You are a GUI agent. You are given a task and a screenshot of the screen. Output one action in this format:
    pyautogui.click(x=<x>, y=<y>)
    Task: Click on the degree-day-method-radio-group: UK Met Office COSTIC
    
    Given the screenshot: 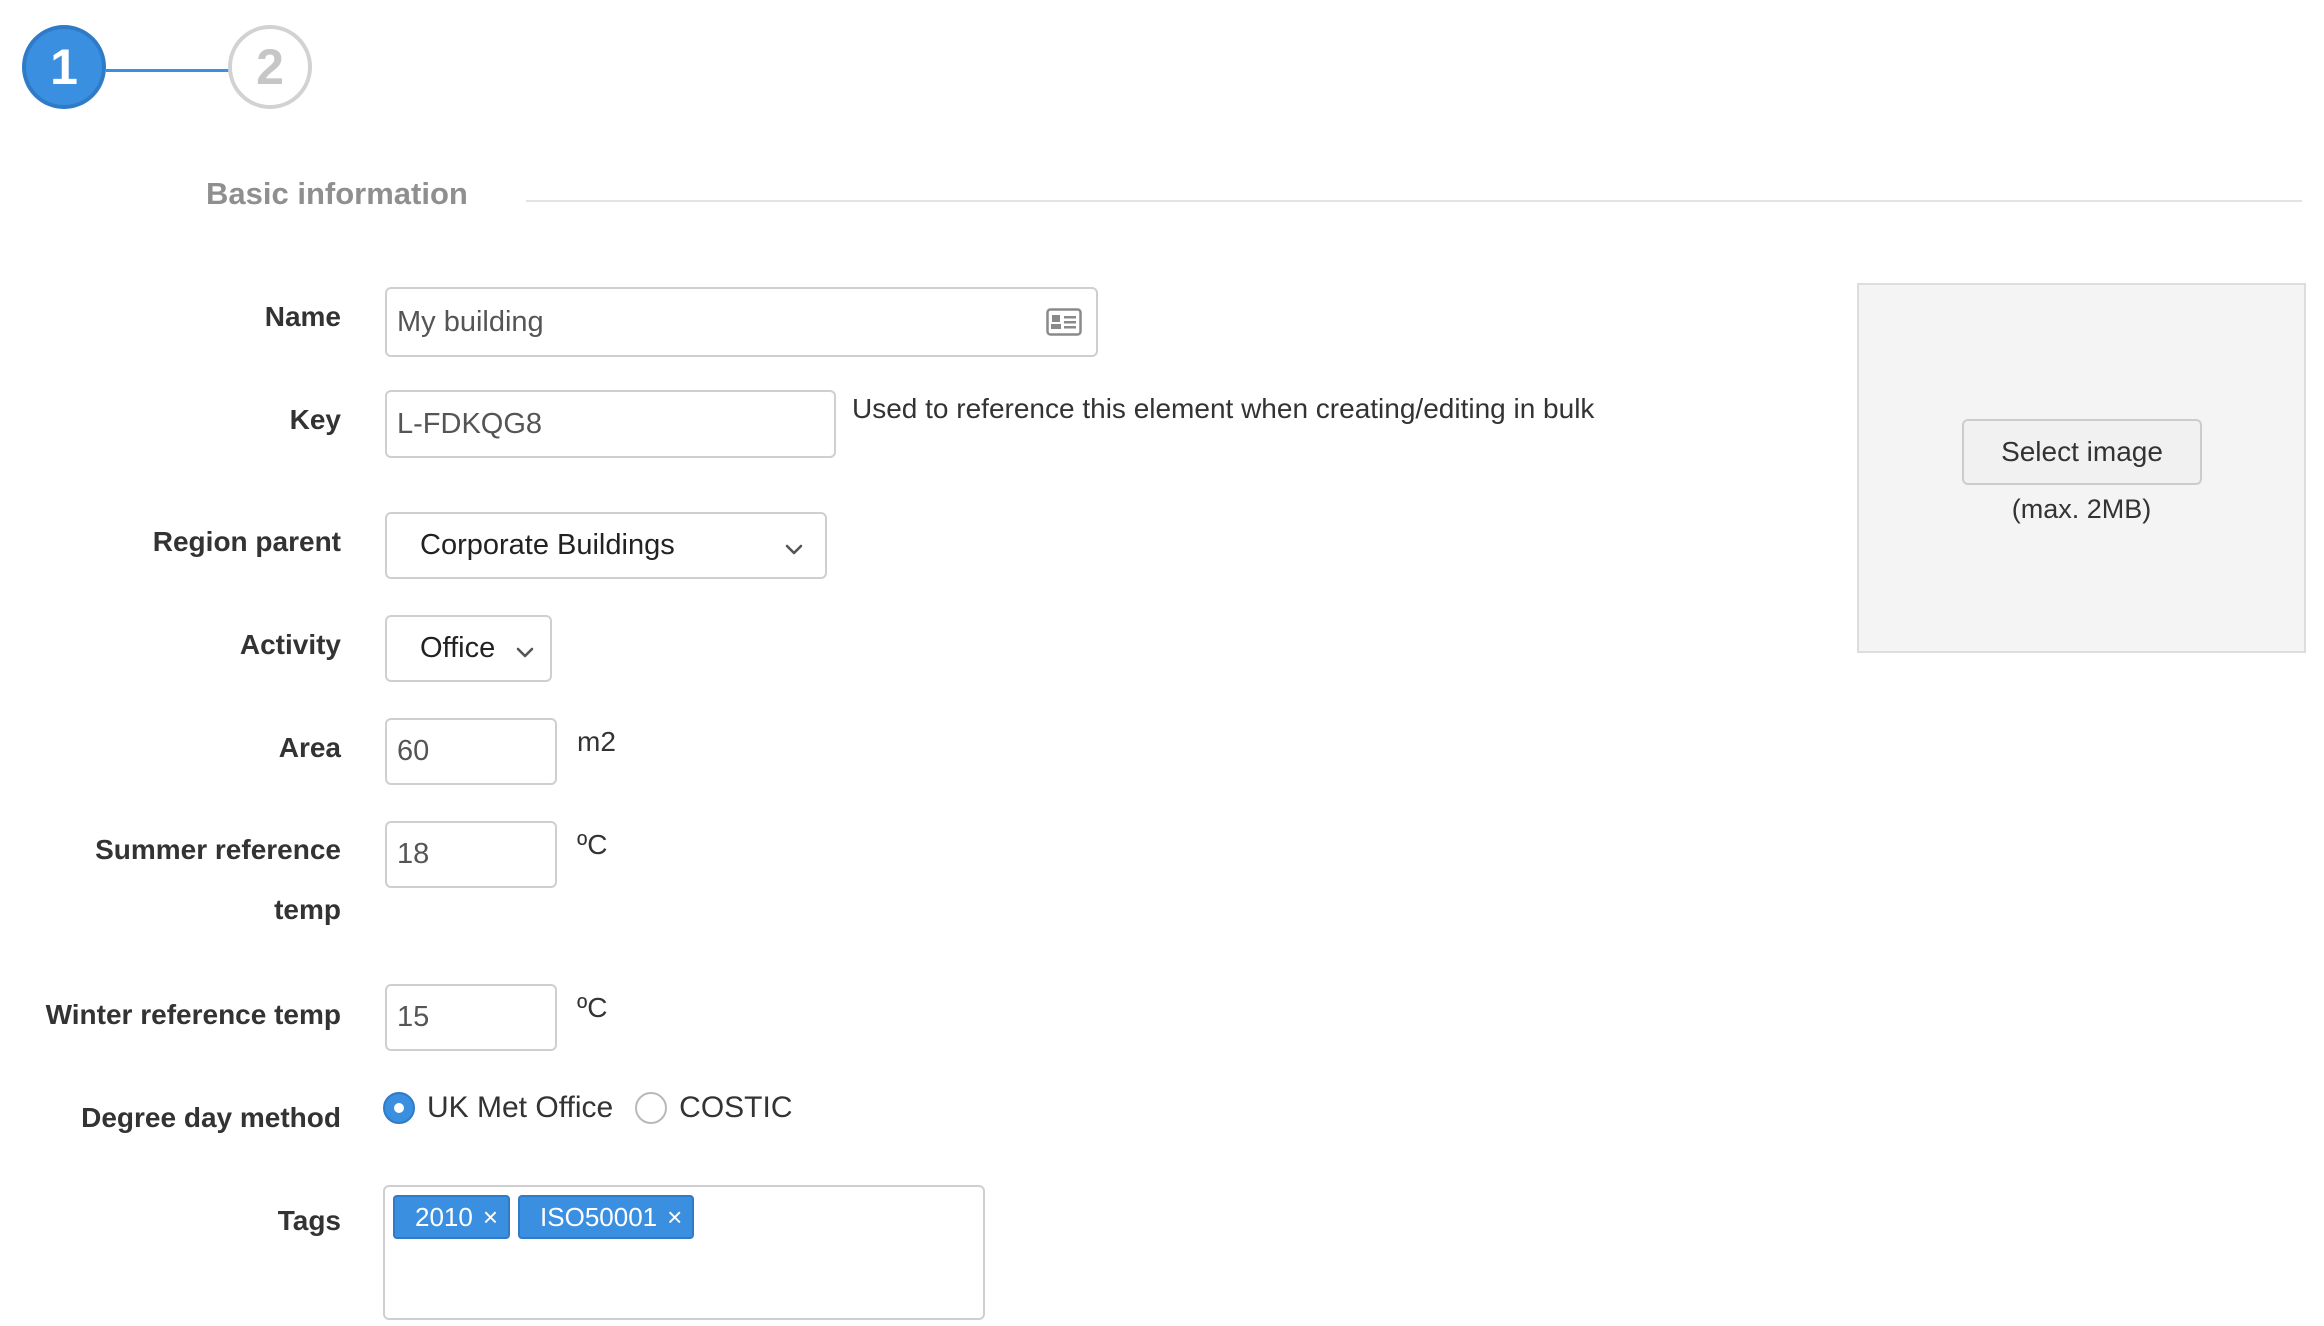 What is the action you would take?
    pyautogui.click(x=599, y=1108)
    